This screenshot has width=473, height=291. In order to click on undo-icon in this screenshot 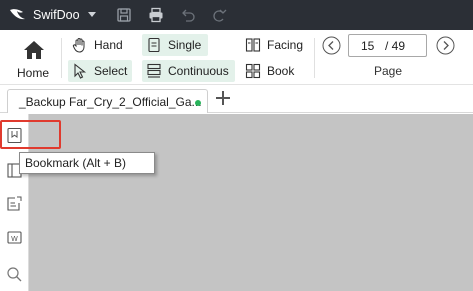, I will do `click(188, 15)`.